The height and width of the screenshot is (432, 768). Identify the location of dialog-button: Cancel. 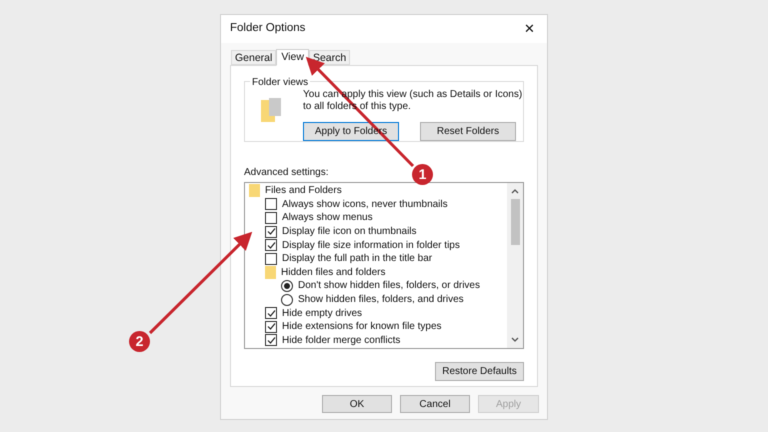
(435, 404).